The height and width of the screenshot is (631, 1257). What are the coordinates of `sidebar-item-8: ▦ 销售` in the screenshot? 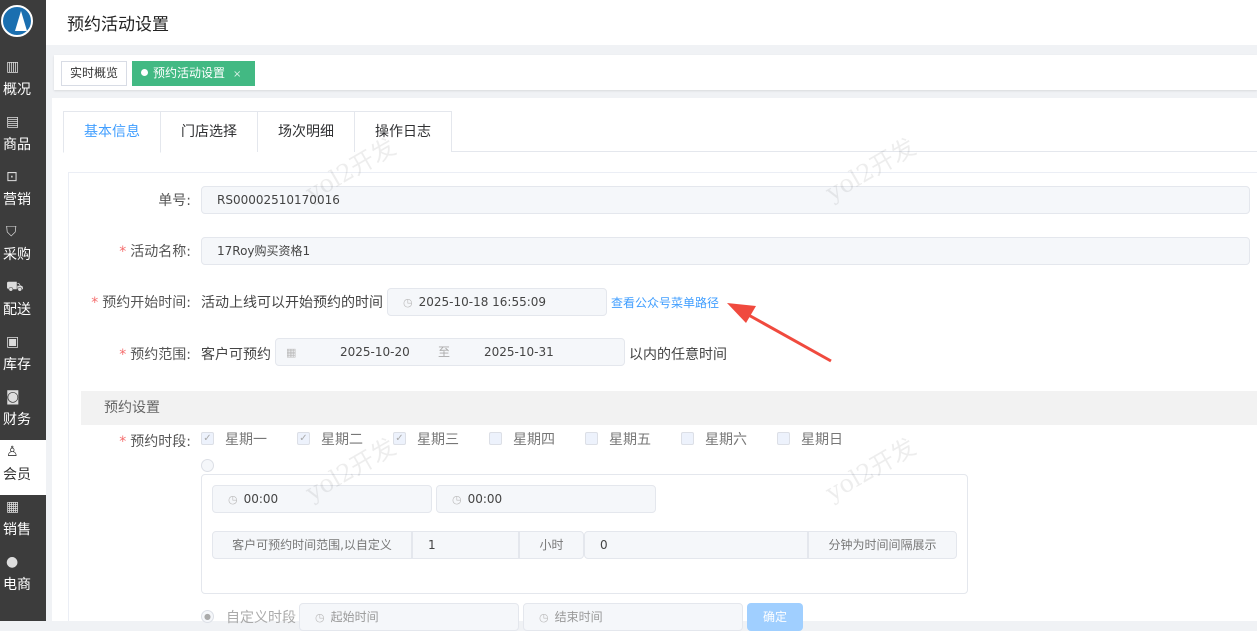 It's located at (23, 522).